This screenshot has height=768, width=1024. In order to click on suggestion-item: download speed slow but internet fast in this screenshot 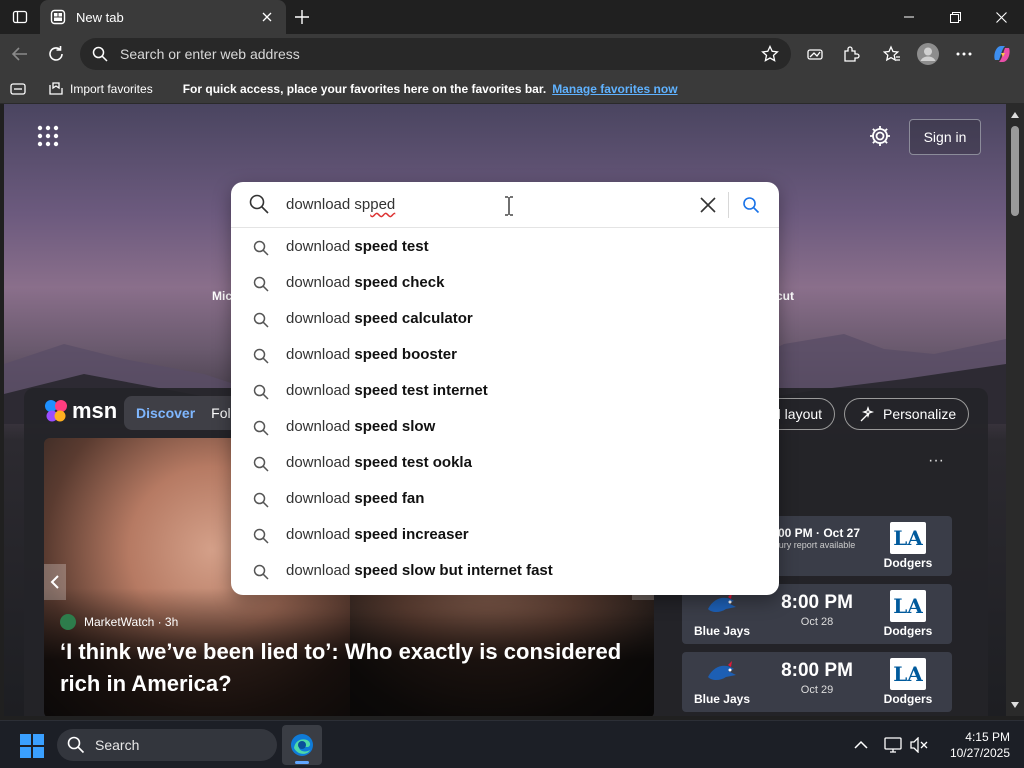, I will do `click(505, 571)`.